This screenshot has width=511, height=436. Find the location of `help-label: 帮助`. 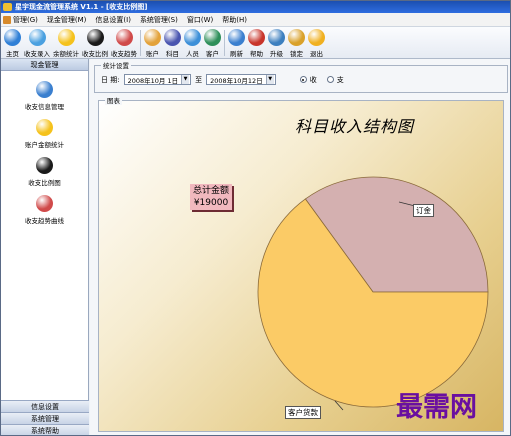

help-label: 帮助 is located at coordinates (256, 54).